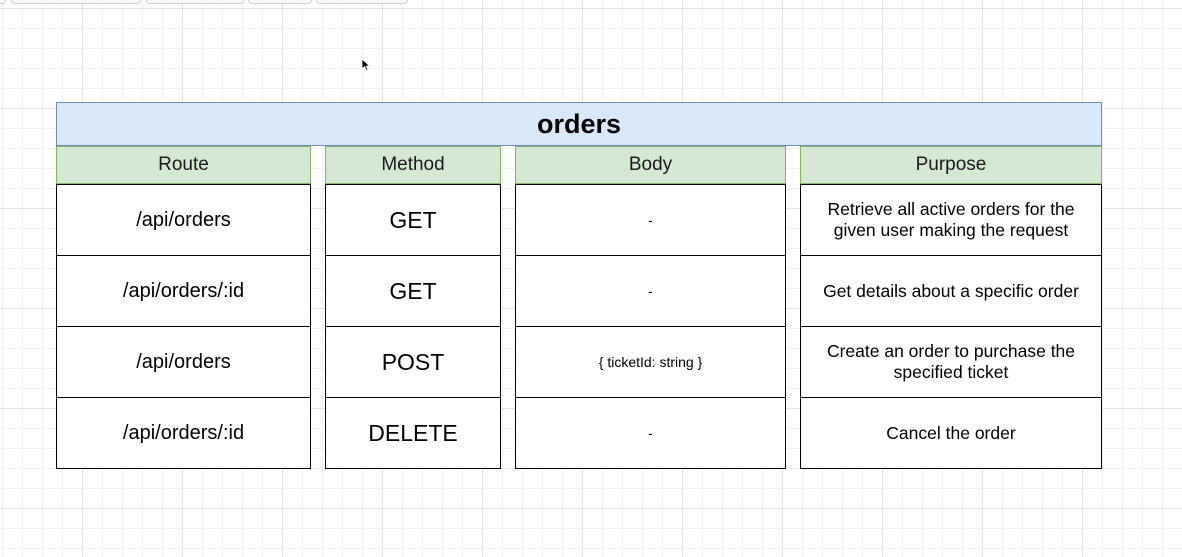 This screenshot has width=1182, height=557. I want to click on method-header: Method, so click(413, 165).